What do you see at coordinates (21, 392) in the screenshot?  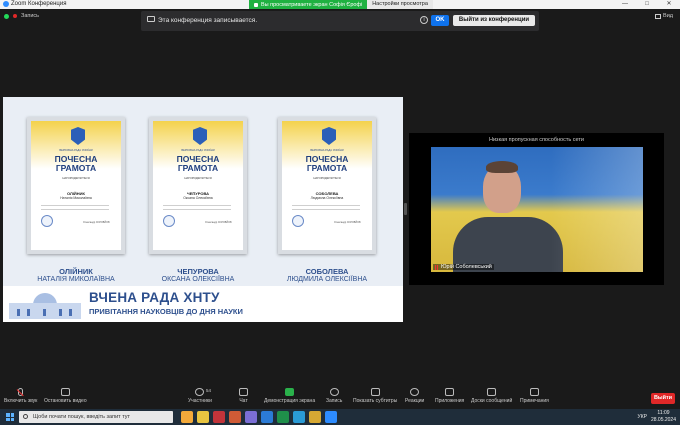 I see `microphone-muted-icon` at bounding box center [21, 392].